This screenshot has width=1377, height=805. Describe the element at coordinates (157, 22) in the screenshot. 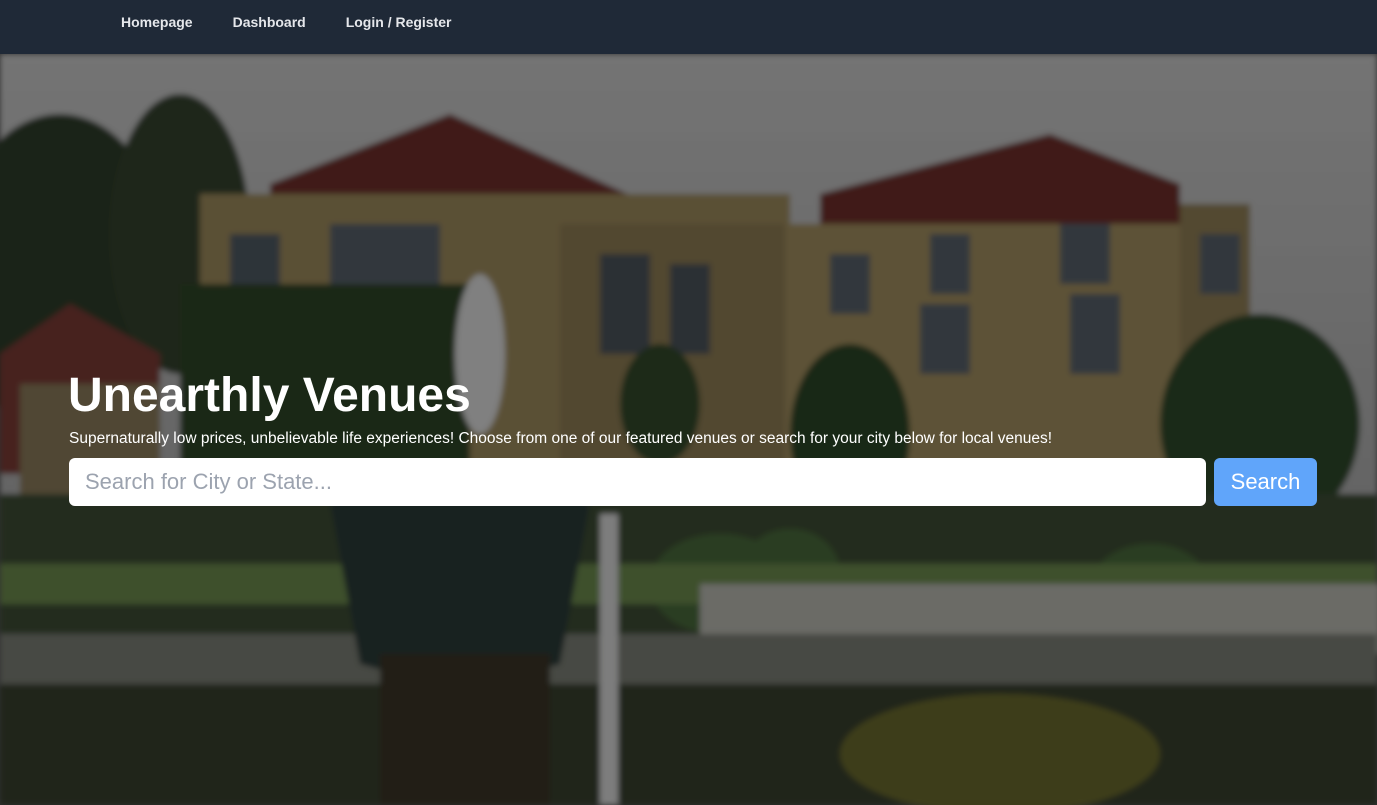

I see `nav-link-homepage: Homepage` at that location.